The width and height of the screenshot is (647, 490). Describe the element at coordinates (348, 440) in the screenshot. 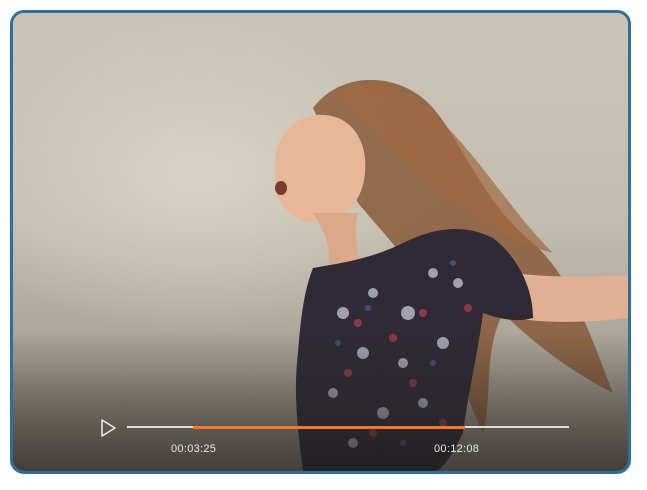

I see `timeline-track: 00:03:25 00:12:08` at that location.